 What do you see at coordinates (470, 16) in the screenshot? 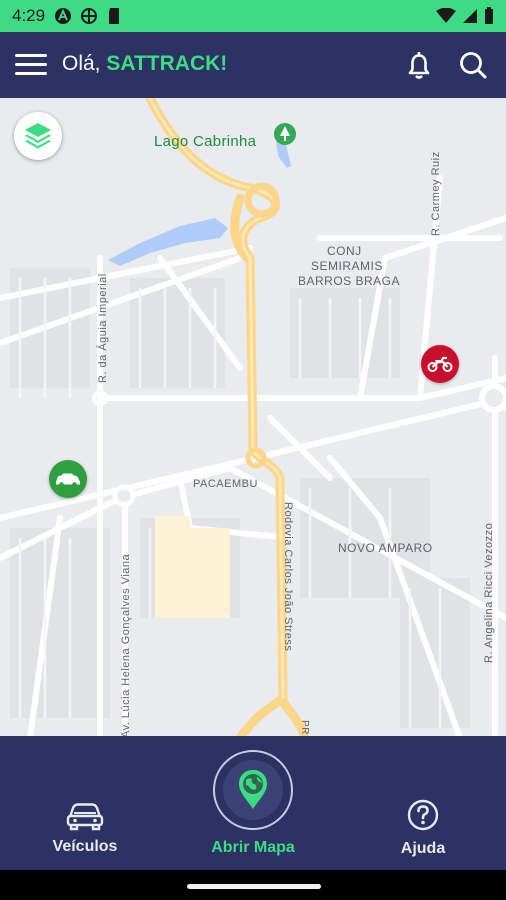
I see `signal-icon` at bounding box center [470, 16].